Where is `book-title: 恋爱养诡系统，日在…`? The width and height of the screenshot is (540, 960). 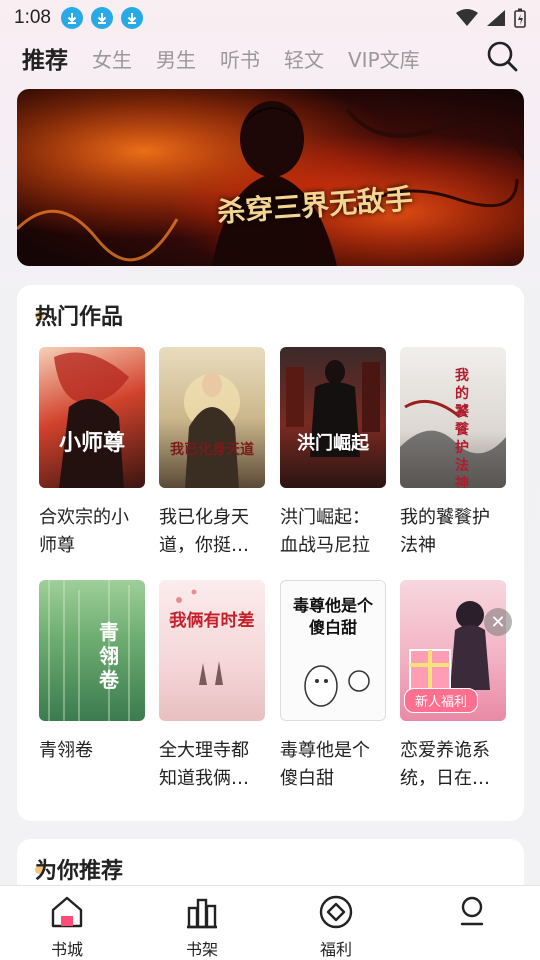 book-title: 恋爱养诡系统，日在… is located at coordinates (445, 764).